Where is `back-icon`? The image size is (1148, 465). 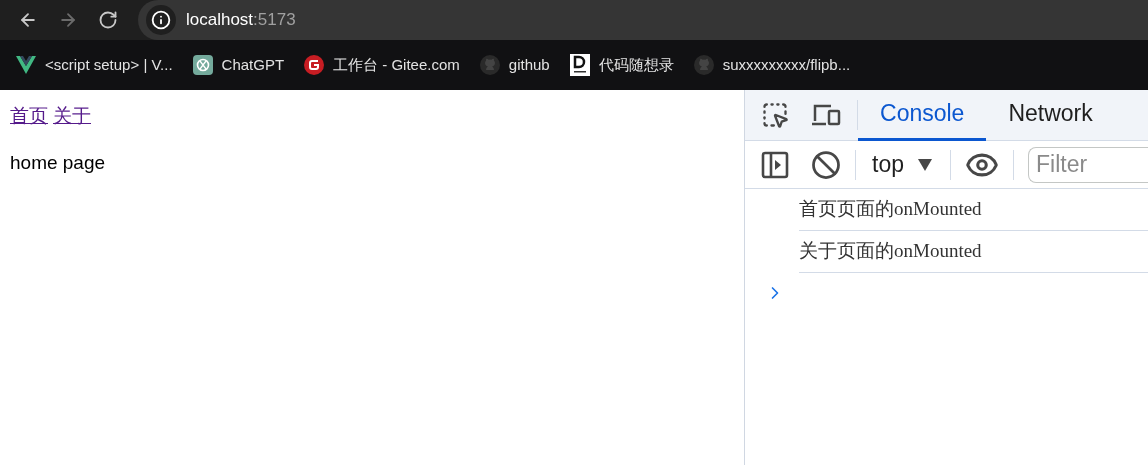 back-icon is located at coordinates (28, 20).